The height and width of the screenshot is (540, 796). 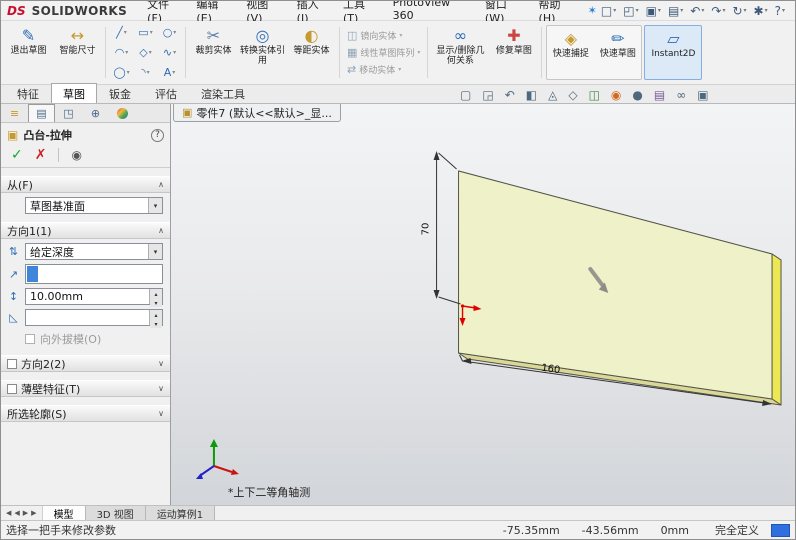 I want to click on instant2d-button: ▱ Instant2D, so click(x=673, y=42).